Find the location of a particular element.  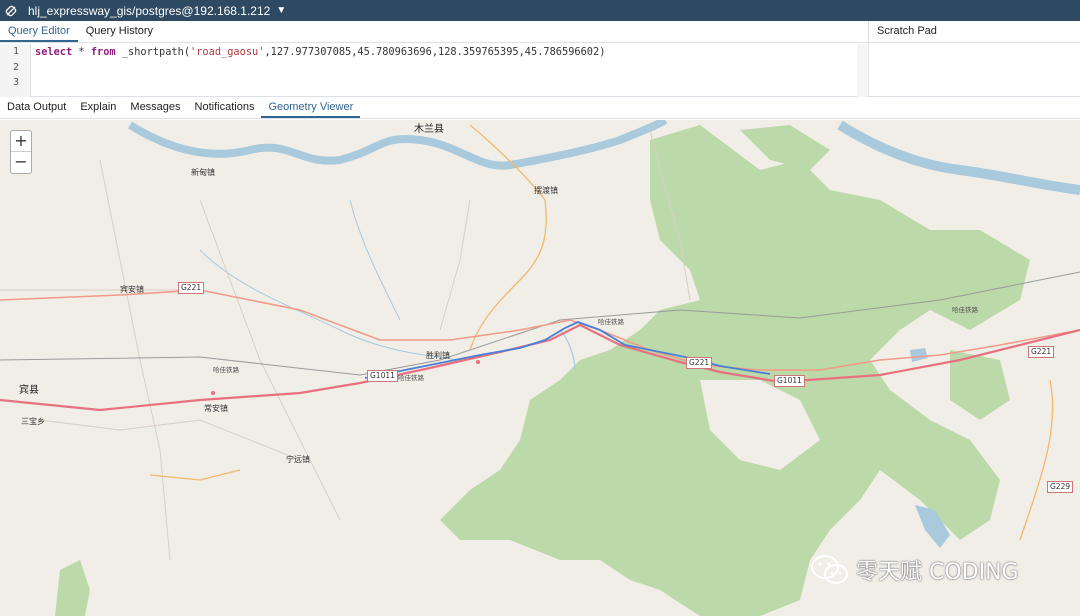

tab-geometry-viewer: Geometry Viewer is located at coordinates (311, 107).